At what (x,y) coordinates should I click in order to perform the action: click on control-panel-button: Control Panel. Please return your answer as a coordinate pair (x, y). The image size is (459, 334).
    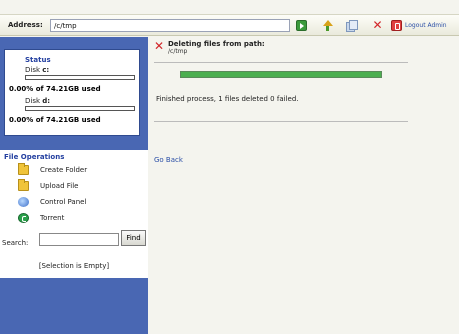
    Looking at the image, I should click on (77, 203).